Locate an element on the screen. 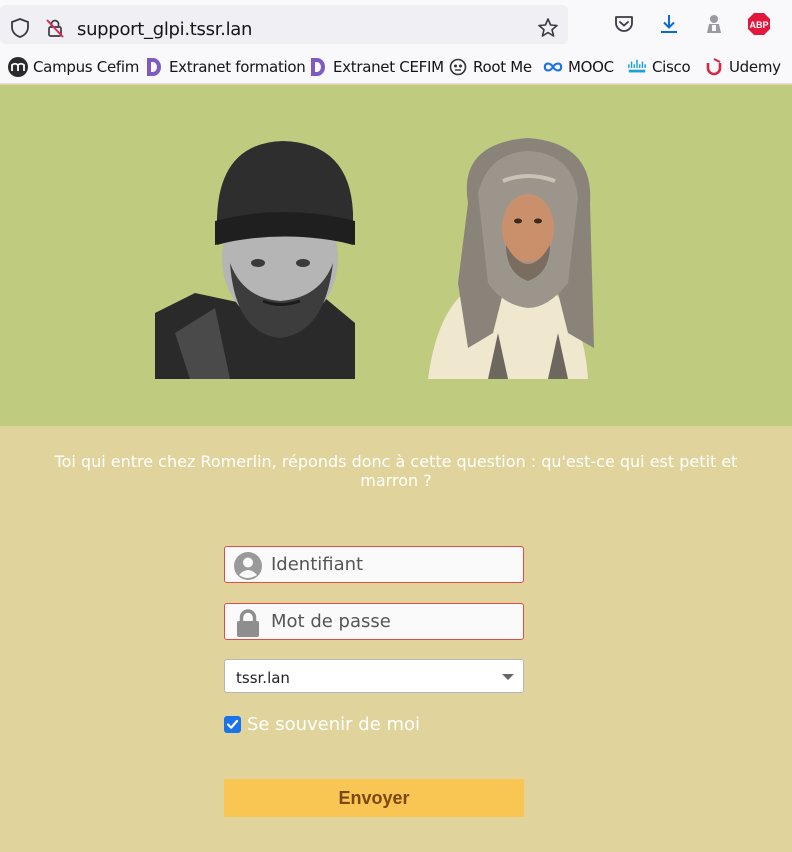  submit-button: Envoyer is located at coordinates (374, 798).